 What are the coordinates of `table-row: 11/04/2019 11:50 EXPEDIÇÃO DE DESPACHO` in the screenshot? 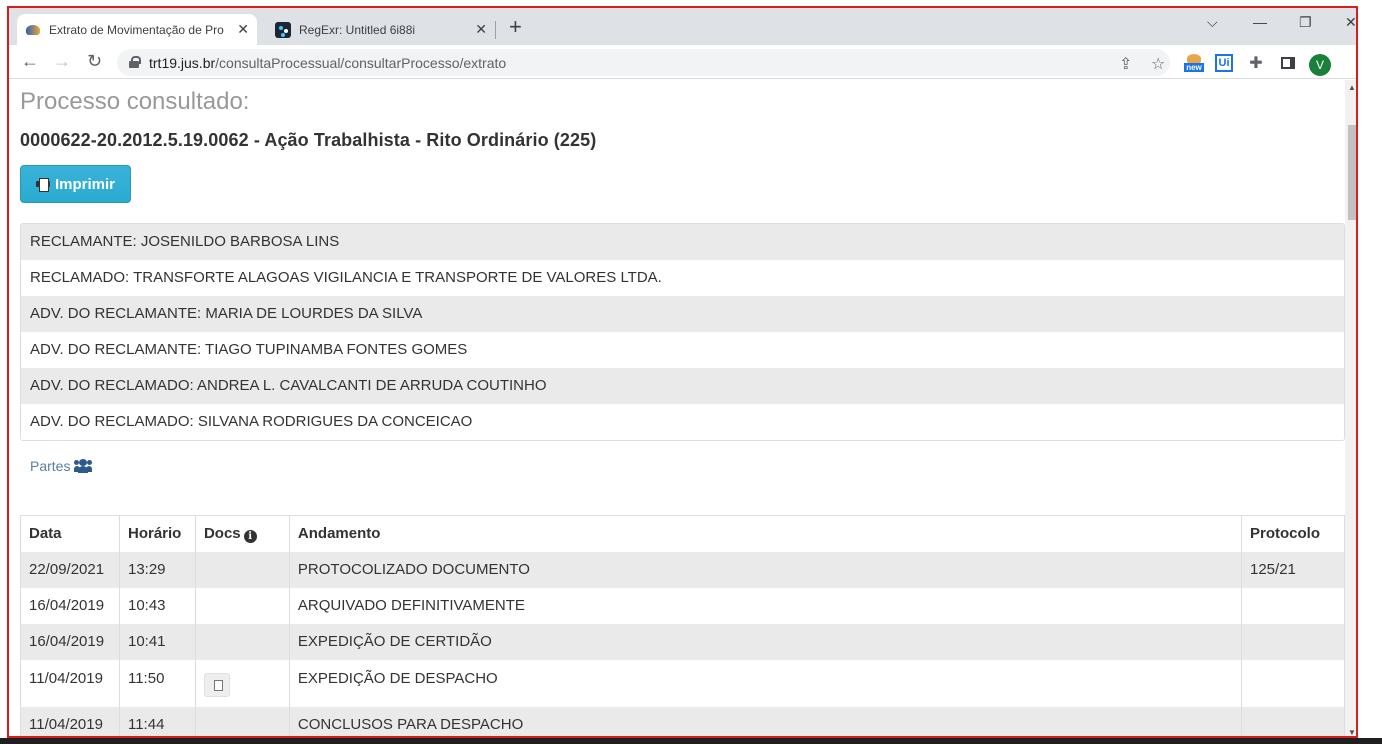 It's located at (682, 683).